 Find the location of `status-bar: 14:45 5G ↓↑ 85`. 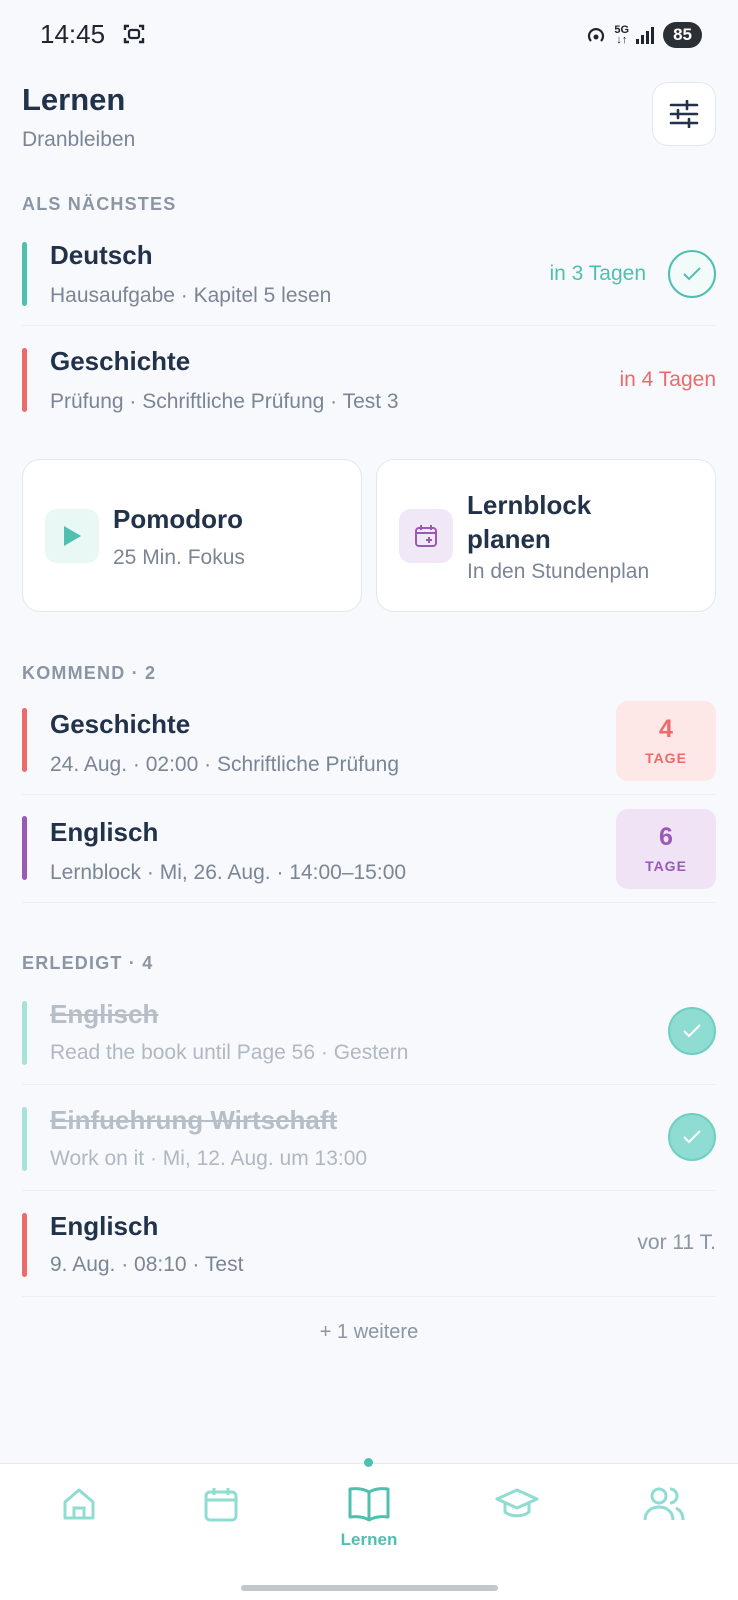

status-bar: 14:45 5G ↓↑ 85 is located at coordinates (369, 35).